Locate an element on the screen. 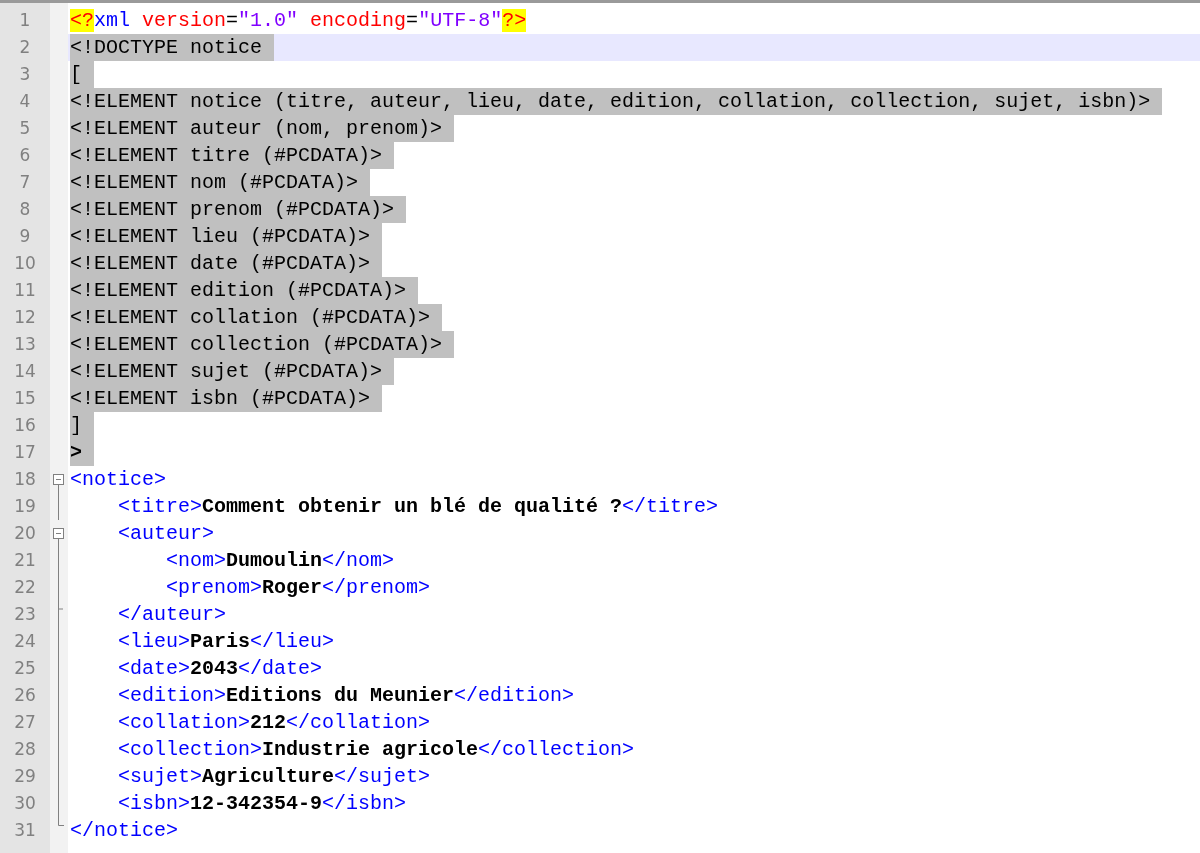 Image resolution: width=1200 pixels, height=853 pixels. line-number: 23 is located at coordinates (25, 614).